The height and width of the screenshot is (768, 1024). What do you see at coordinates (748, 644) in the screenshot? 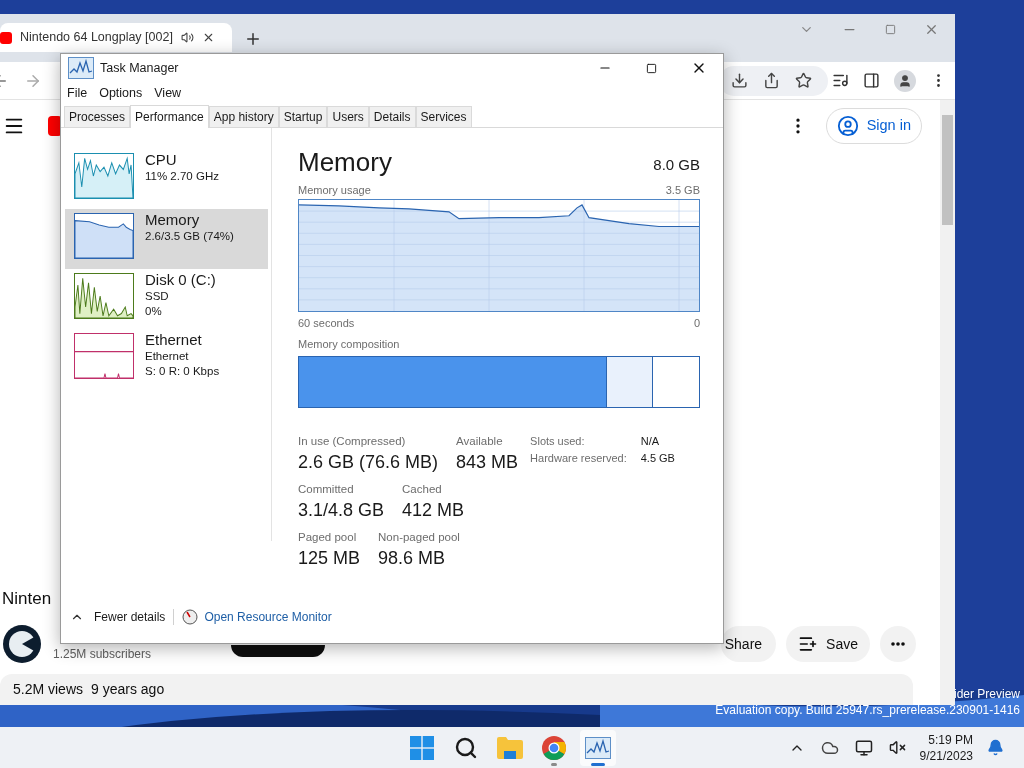
I see `share-button: Share` at bounding box center [748, 644].